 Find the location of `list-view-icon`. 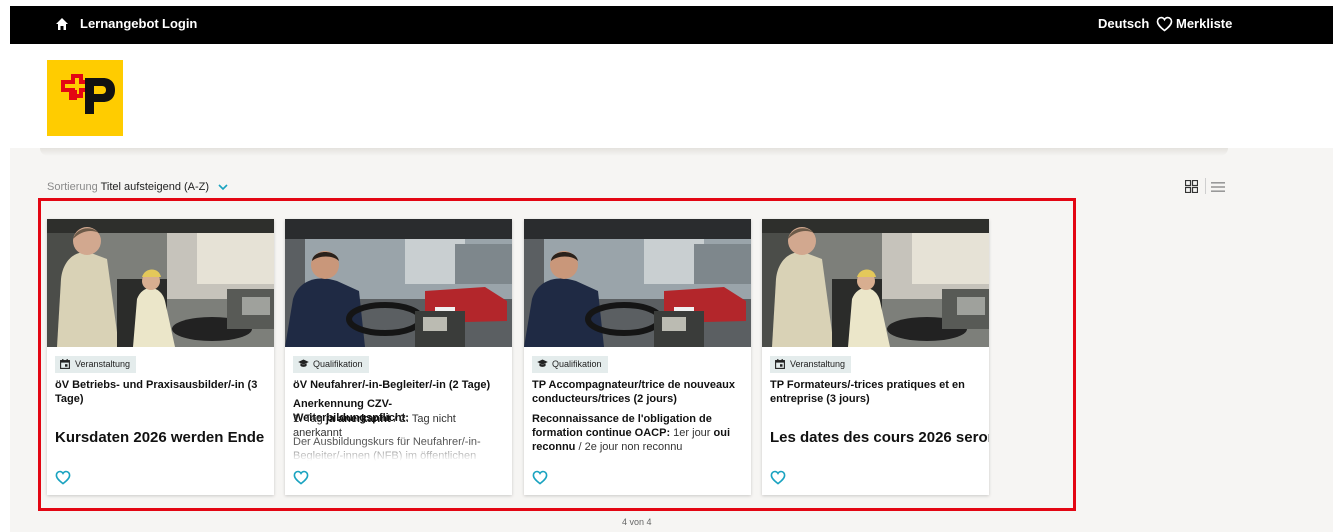

list-view-icon is located at coordinates (1218, 187).